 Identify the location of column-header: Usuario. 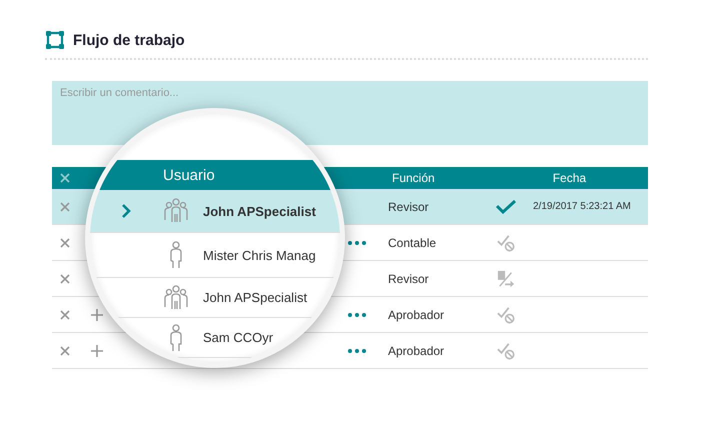
(189, 175).